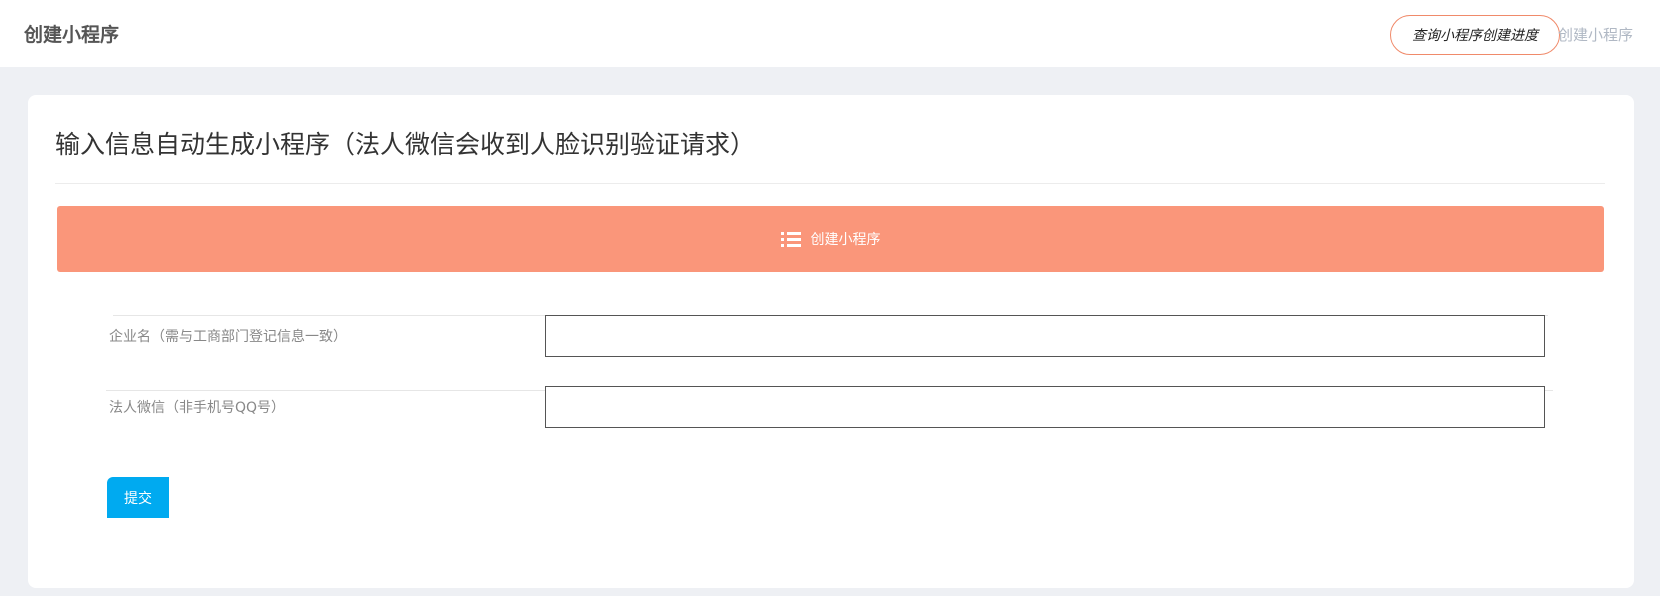 The image size is (1660, 596). I want to click on legal-wechat-input, so click(1045, 407).